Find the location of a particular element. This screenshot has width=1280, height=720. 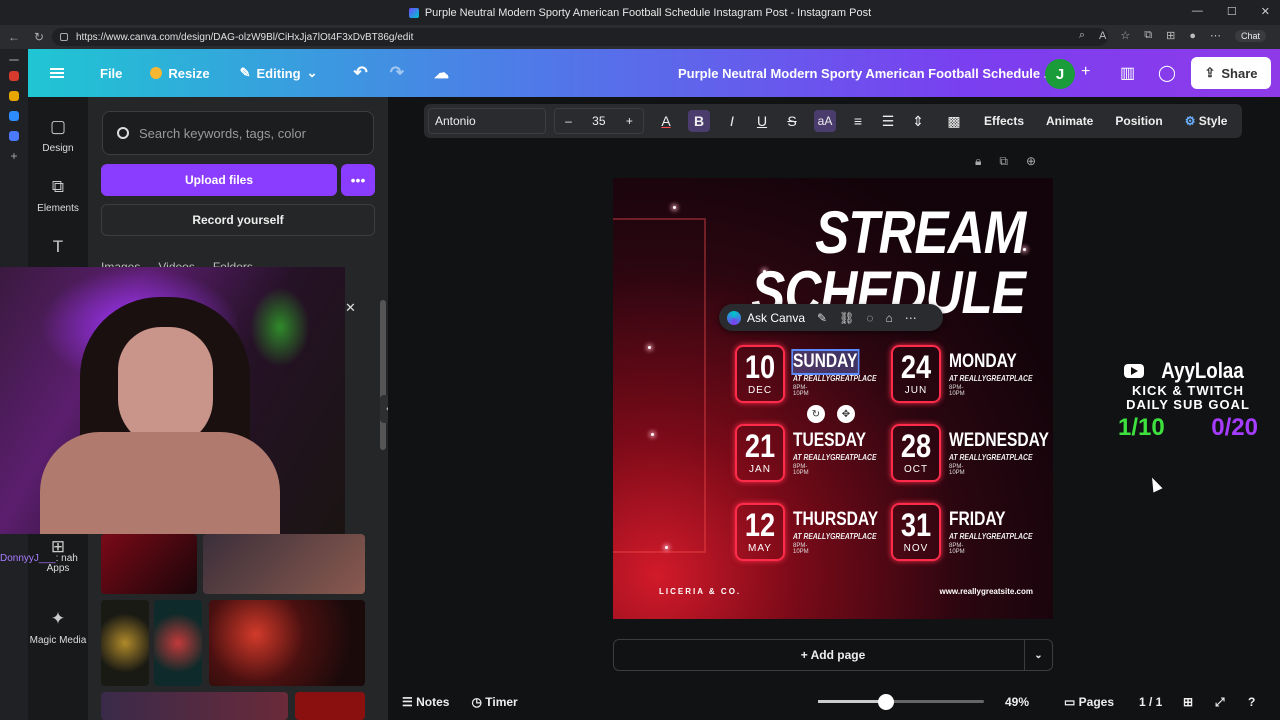

notes-button: ☰ Notes is located at coordinates (425, 702).